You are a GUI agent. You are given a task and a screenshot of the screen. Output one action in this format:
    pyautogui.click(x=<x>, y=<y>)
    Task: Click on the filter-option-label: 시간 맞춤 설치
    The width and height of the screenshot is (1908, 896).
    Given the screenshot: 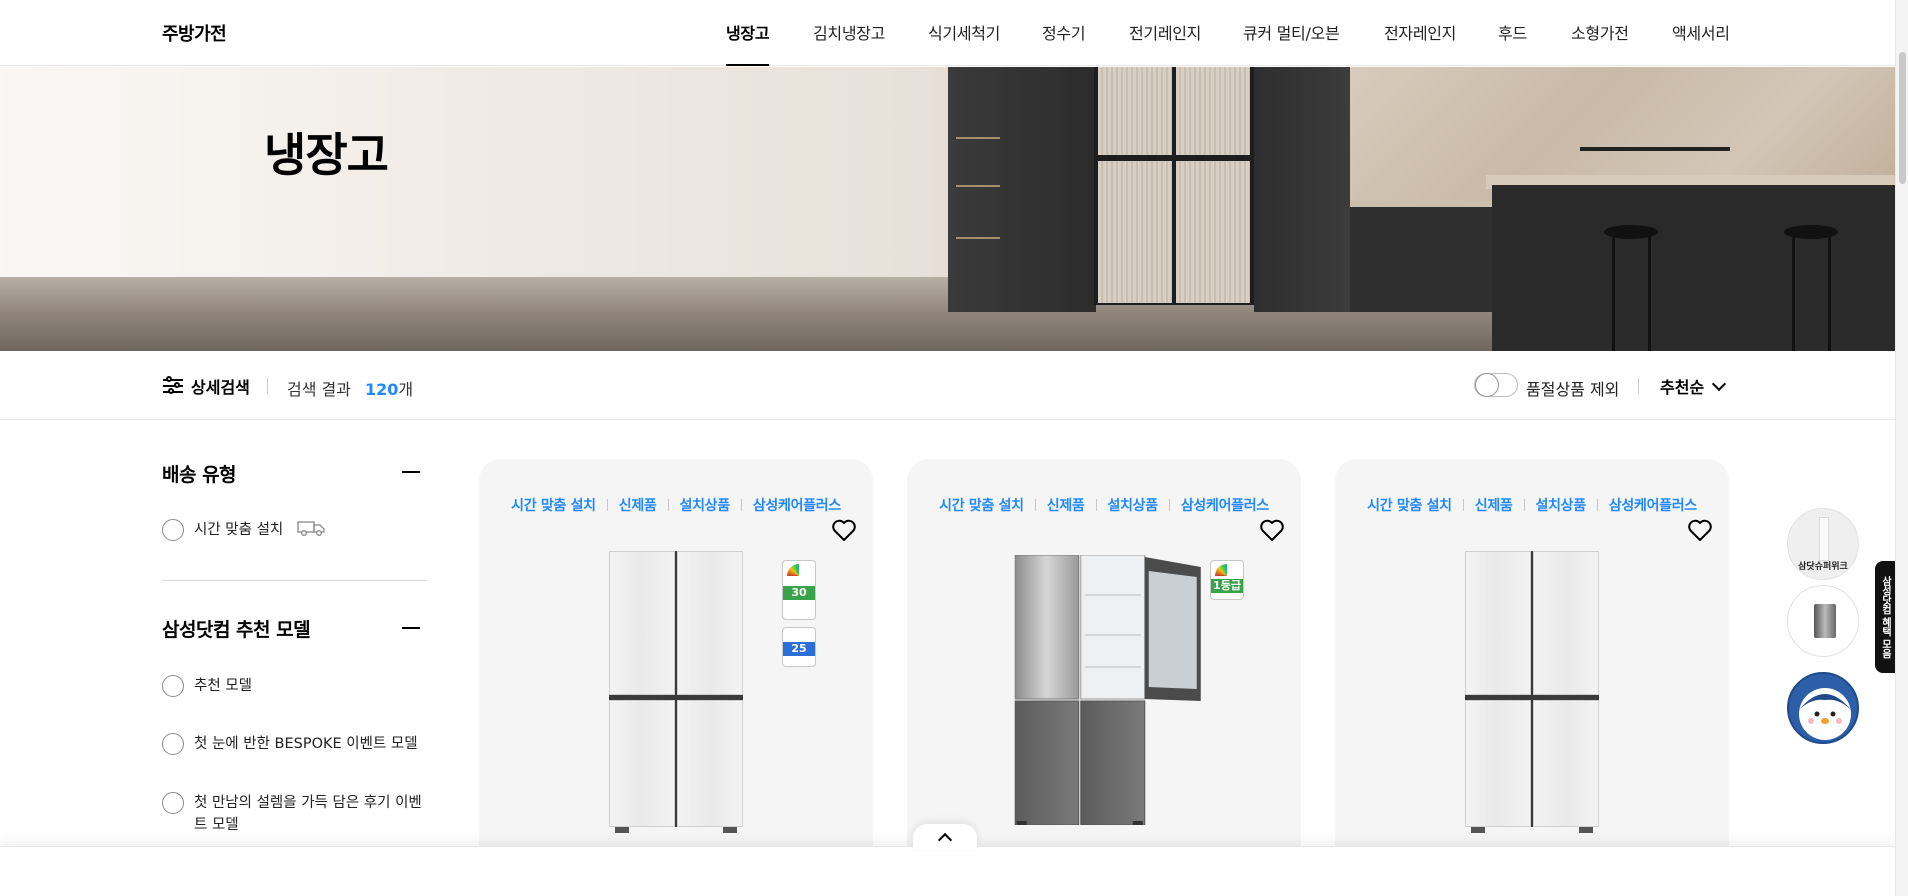 What is the action you would take?
    pyautogui.click(x=239, y=530)
    